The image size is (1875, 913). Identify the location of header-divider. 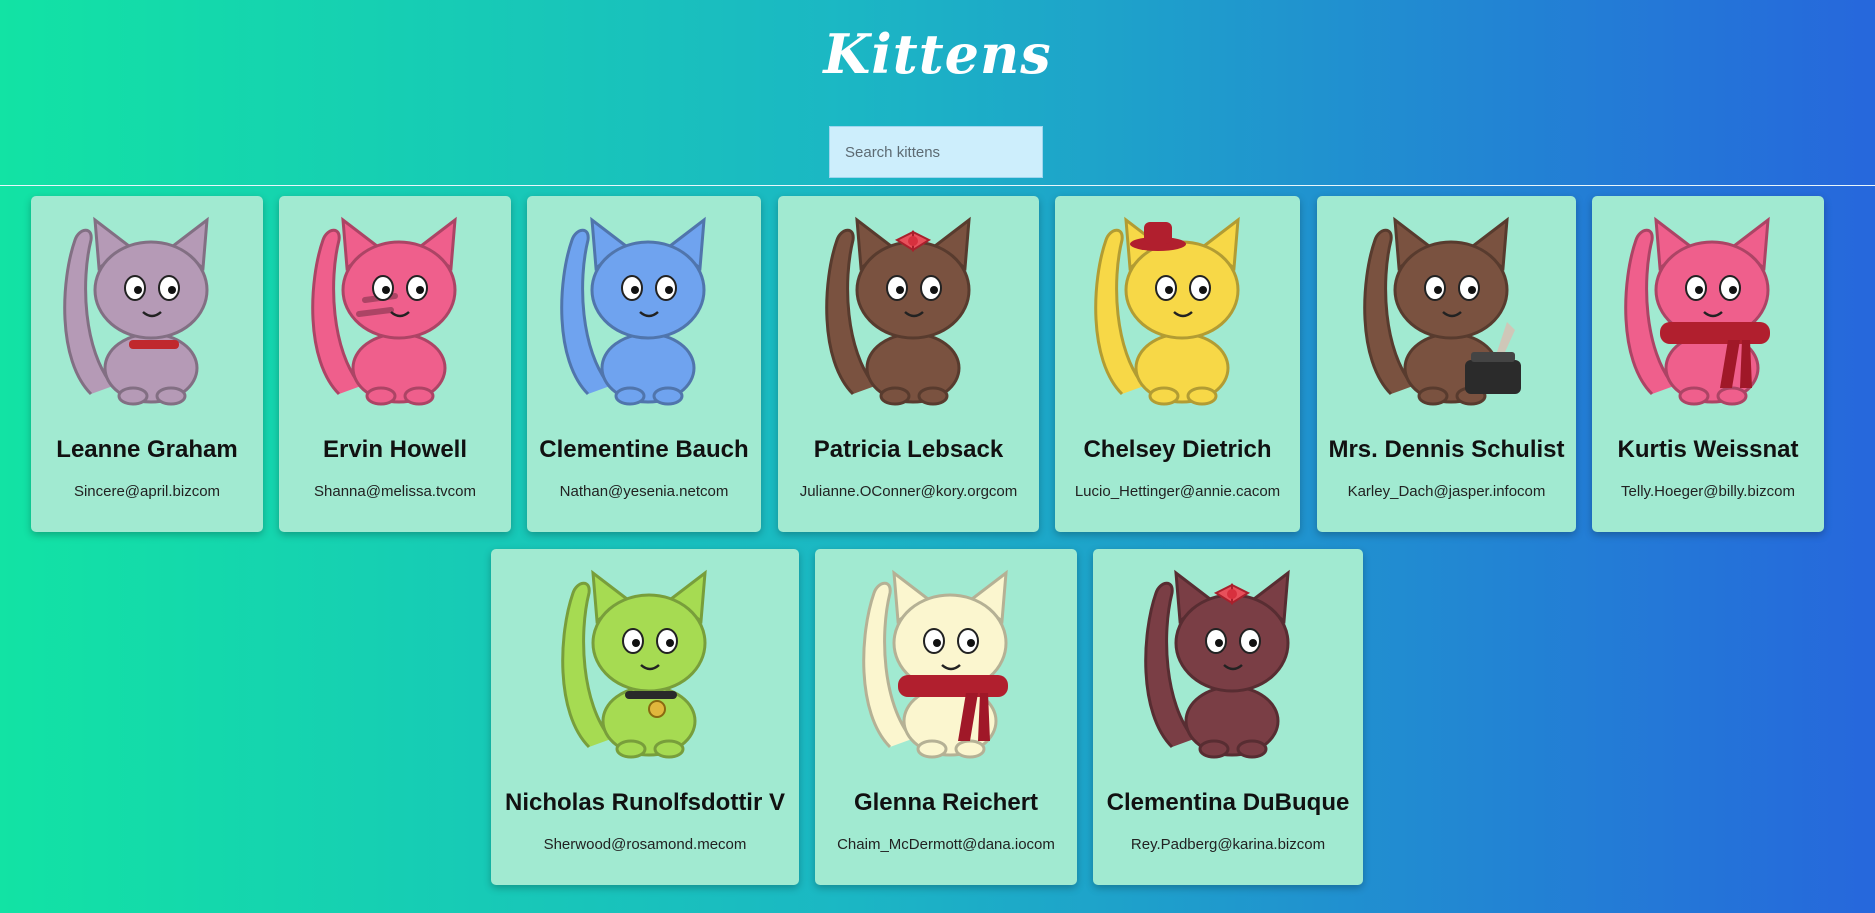
(937, 185).